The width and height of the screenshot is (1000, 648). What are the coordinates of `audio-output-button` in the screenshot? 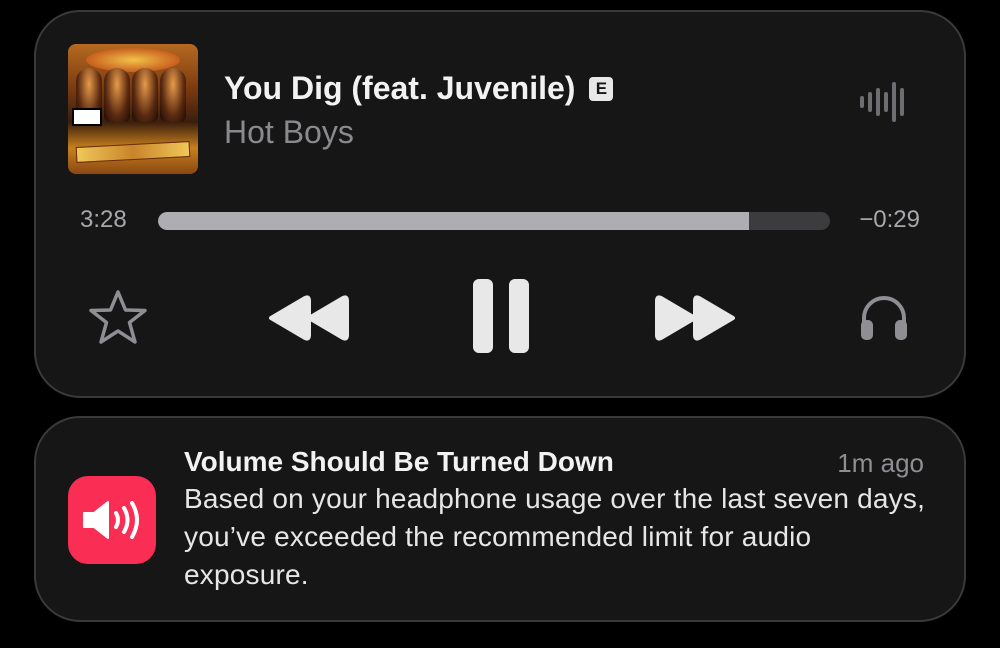 It's located at (884, 318).